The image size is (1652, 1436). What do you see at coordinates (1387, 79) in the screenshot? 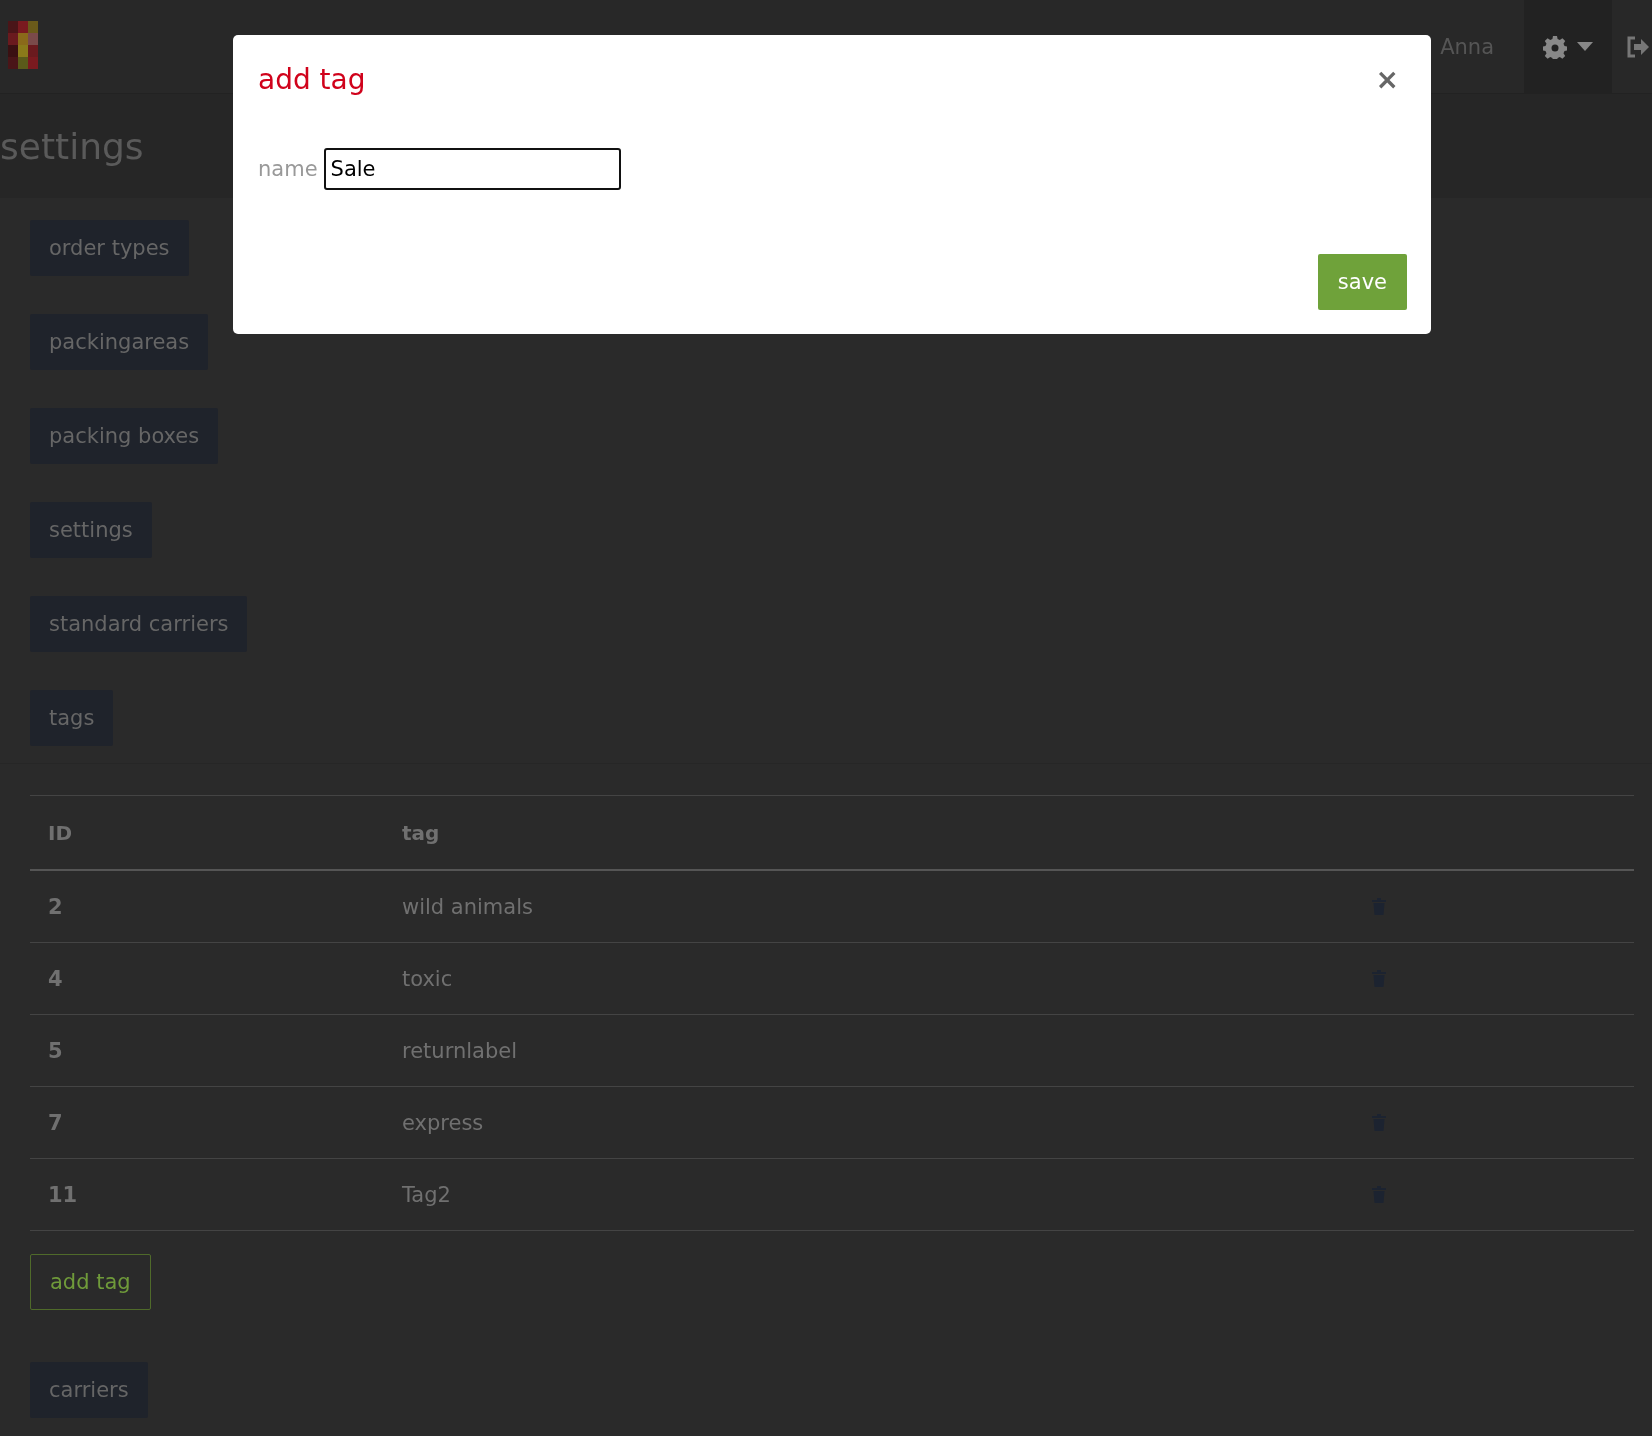
I see `close-button: ×` at bounding box center [1387, 79].